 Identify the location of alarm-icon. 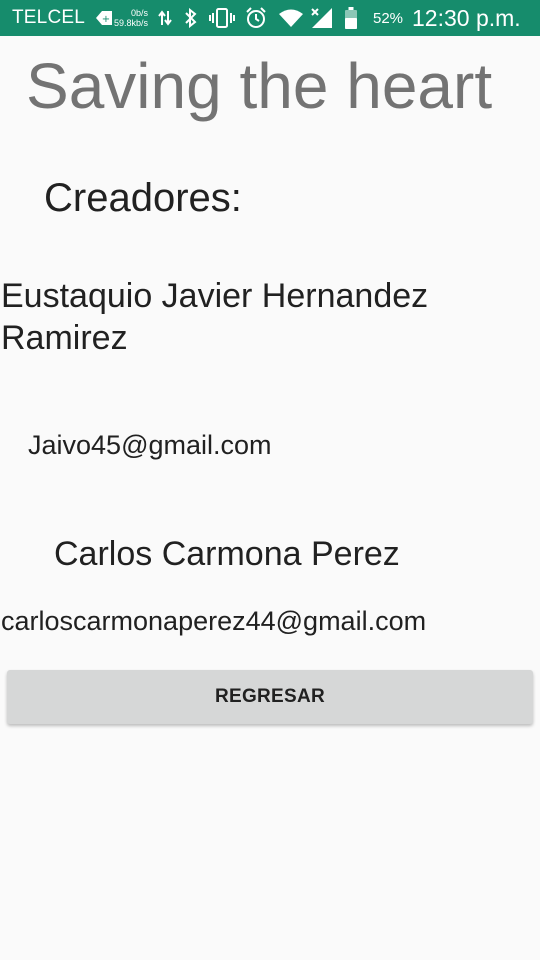
(256, 18).